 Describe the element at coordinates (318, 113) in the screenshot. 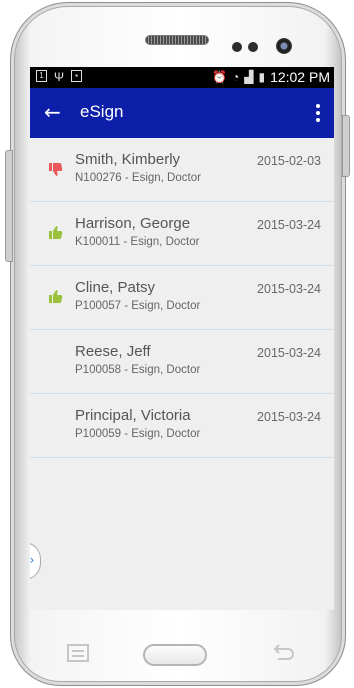

I see `overflow-menu-icon` at that location.